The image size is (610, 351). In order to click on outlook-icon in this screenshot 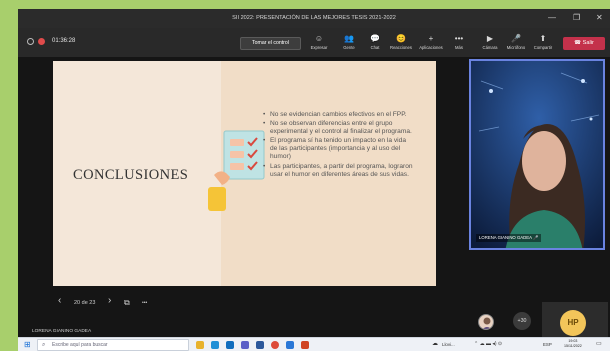, I will do `click(230, 345)`.